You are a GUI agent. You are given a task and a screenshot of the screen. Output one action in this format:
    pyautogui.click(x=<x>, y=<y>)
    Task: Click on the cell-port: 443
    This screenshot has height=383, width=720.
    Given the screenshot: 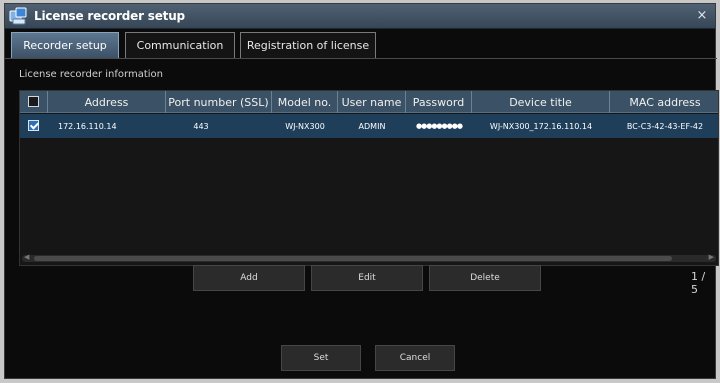 What is the action you would take?
    pyautogui.click(x=201, y=126)
    